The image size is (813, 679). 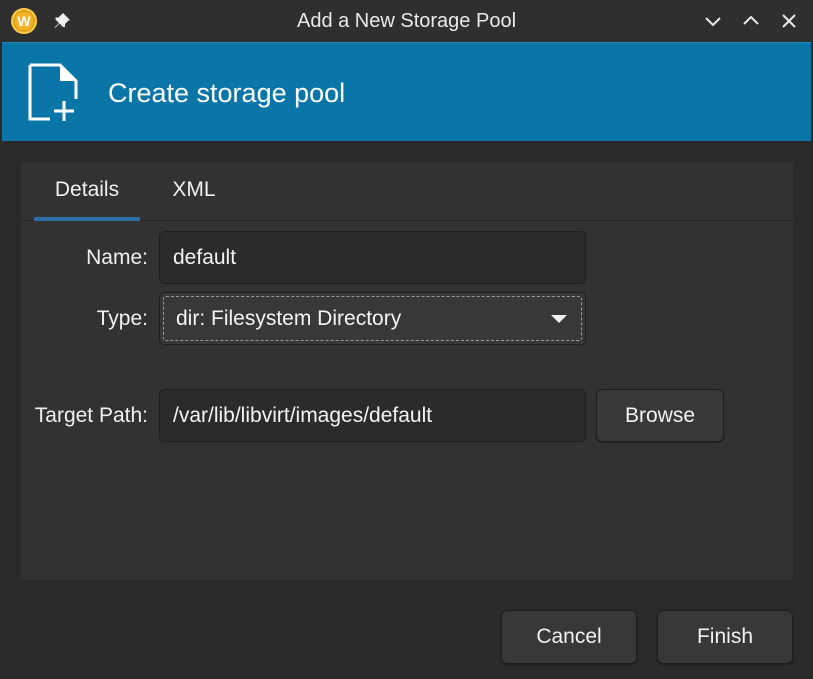 I want to click on app-icon: W, so click(x=24, y=21).